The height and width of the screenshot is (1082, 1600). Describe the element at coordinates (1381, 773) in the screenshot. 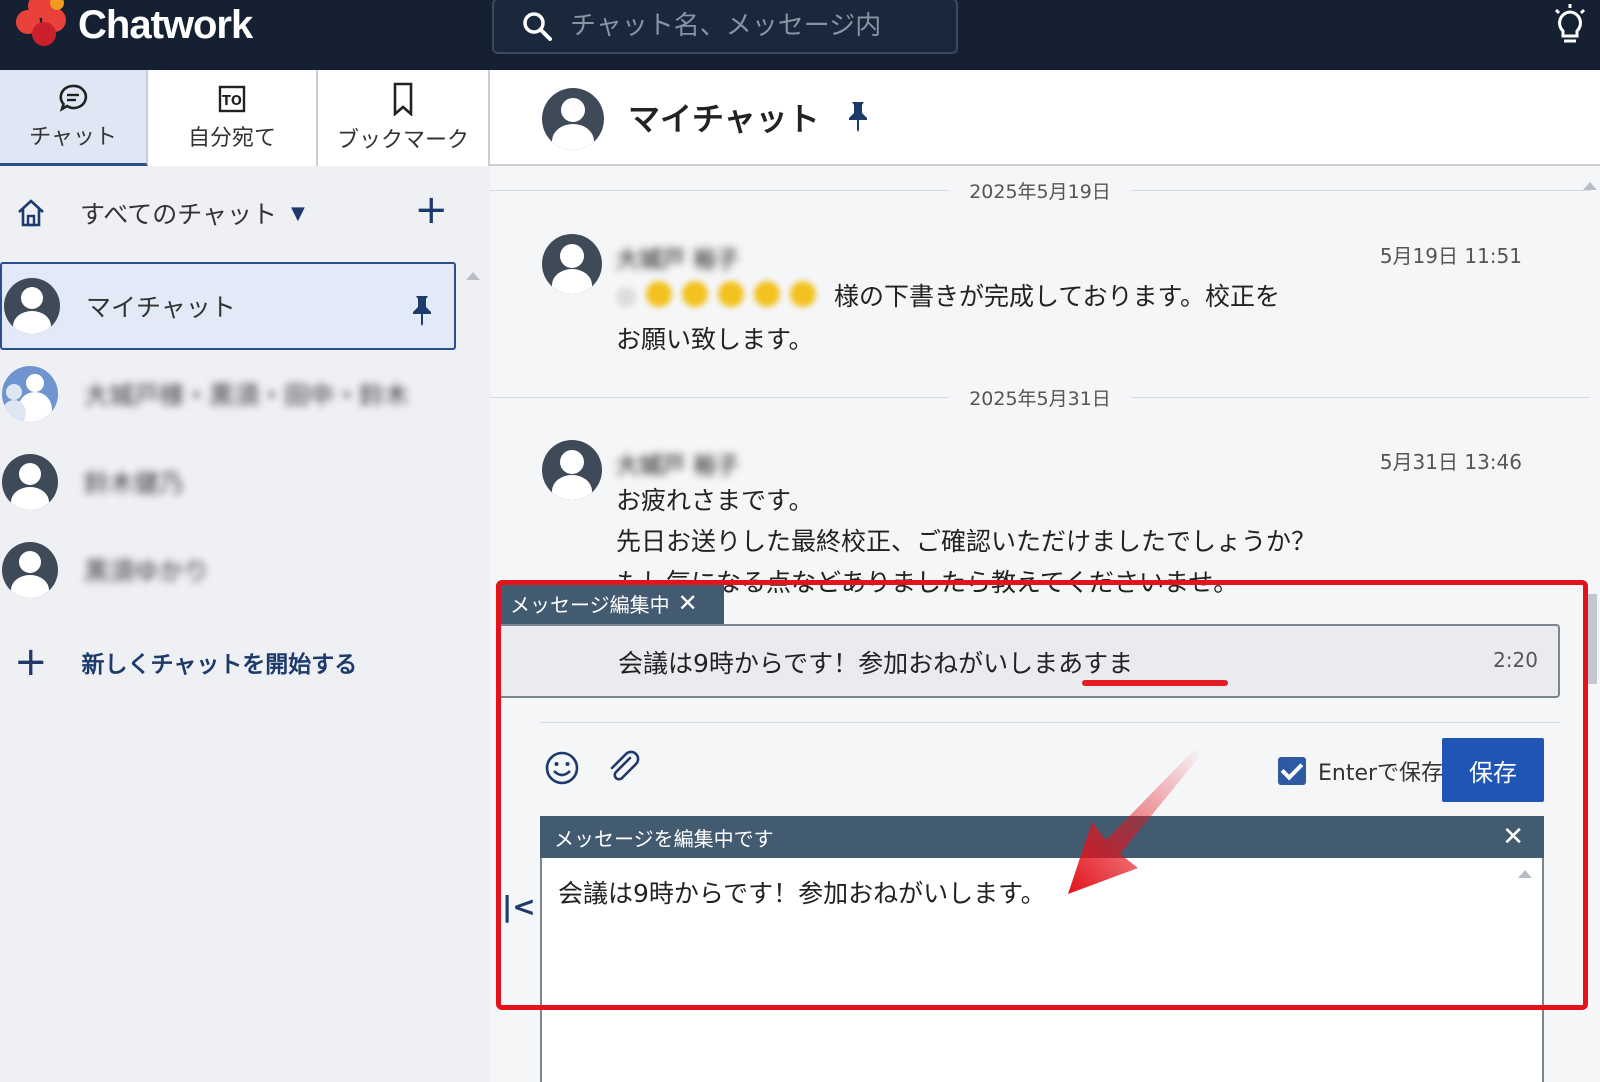

I see `enter-to-save-label: Enterで保存` at that location.